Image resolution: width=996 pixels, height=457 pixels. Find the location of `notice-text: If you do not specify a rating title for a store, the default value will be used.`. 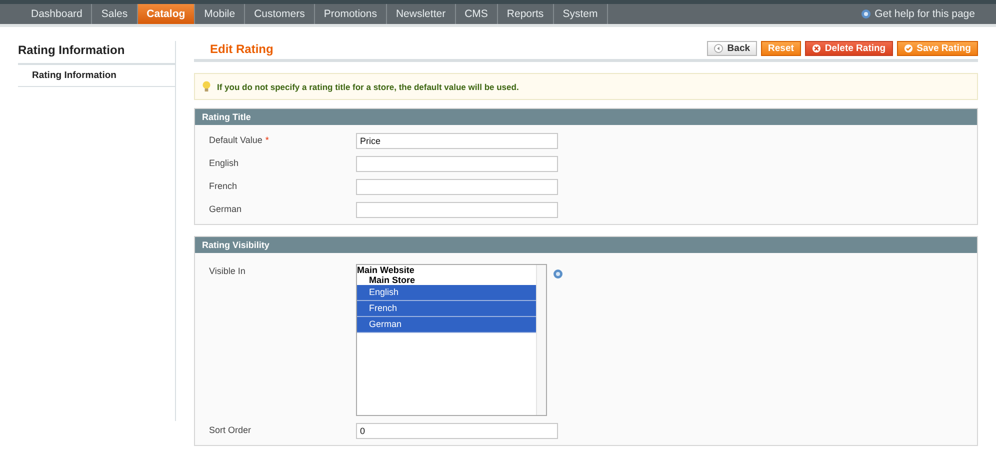

notice-text: If you do not specify a rating title for a store, the default value will be used. is located at coordinates (368, 87).